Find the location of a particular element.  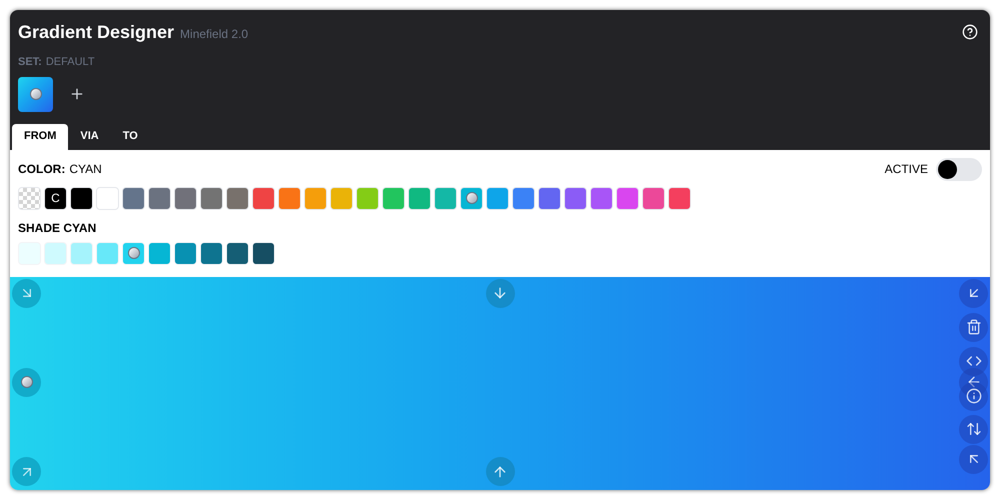

arrow-up-left-icon is located at coordinates (973, 459).